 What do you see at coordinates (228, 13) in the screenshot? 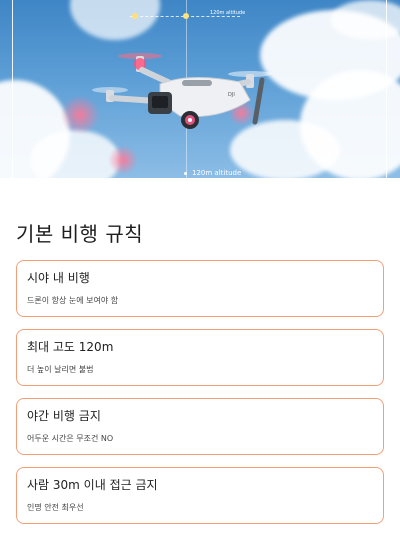
I see `hud-top-readout: 120m altitude` at bounding box center [228, 13].